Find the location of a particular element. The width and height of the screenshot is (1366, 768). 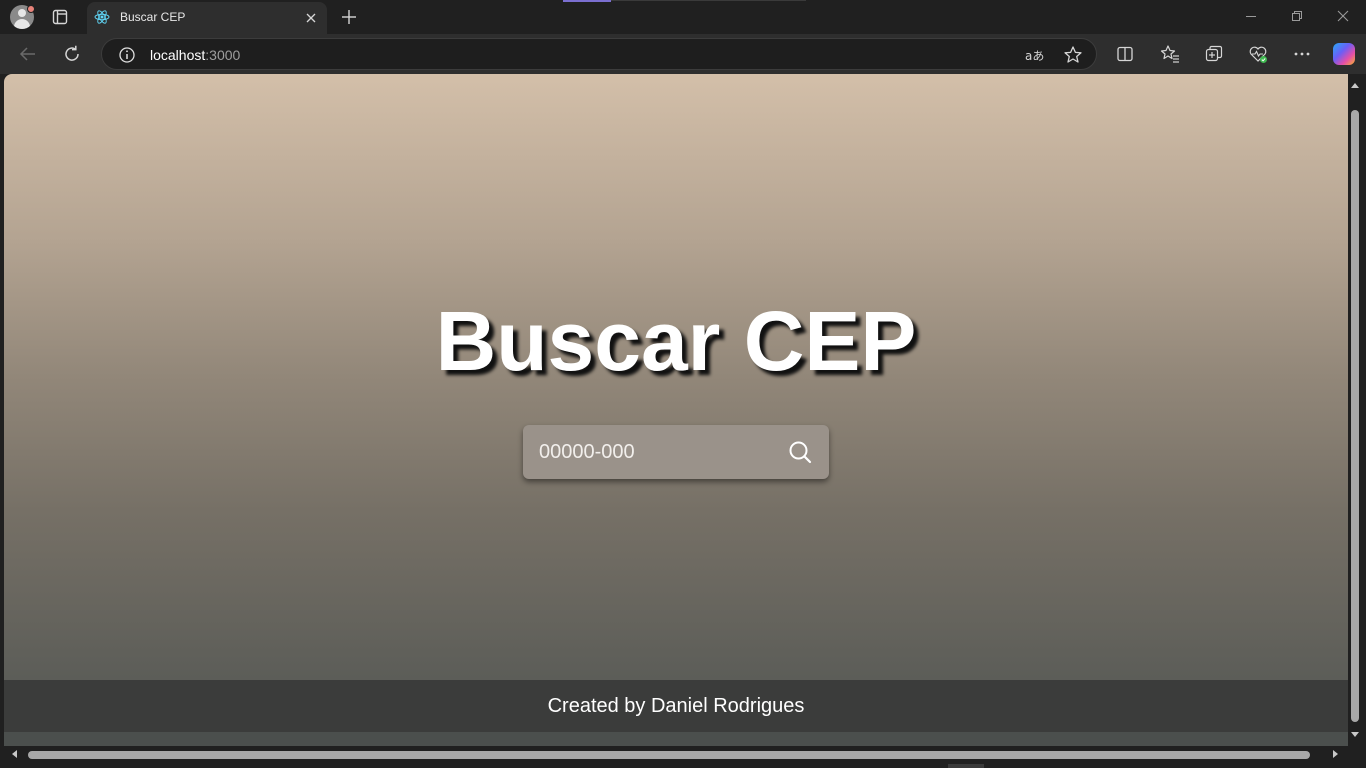

page-bottom-strip is located at coordinates (676, 739).